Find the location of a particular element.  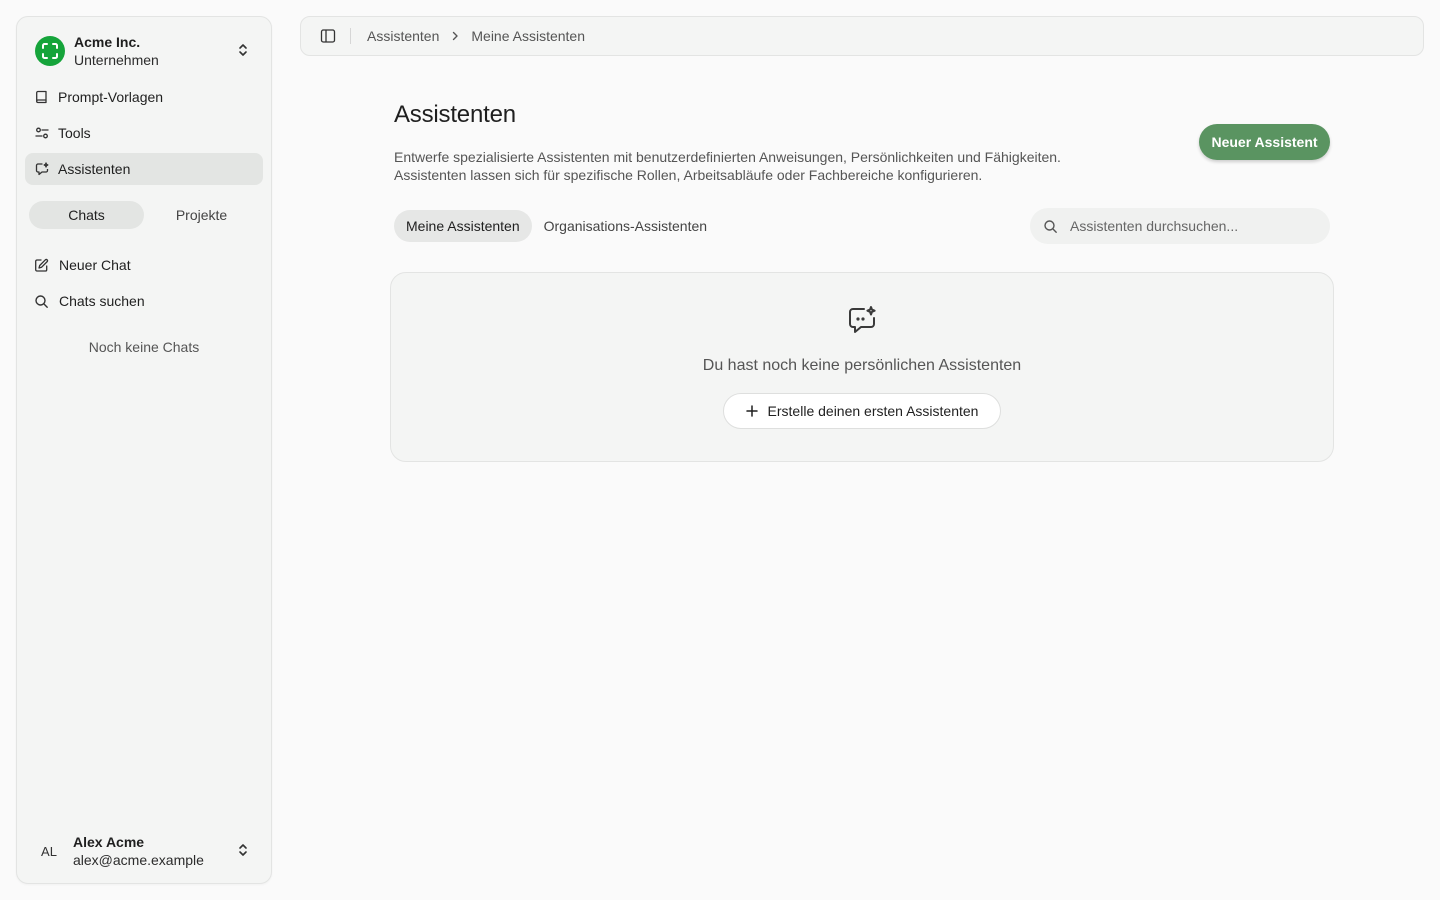

new-chat-label: Neuer Chat is located at coordinates (95, 265).